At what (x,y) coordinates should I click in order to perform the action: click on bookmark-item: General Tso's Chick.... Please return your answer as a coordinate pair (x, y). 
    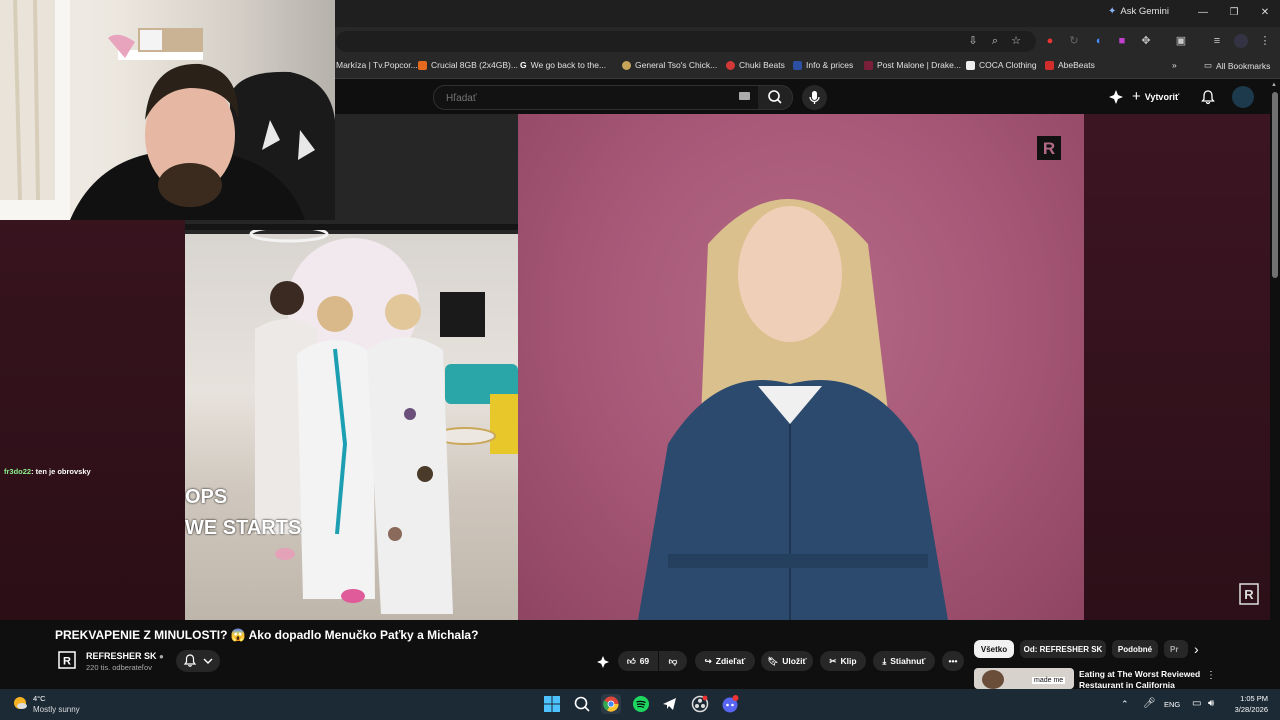
    Looking at the image, I should click on (669, 65).